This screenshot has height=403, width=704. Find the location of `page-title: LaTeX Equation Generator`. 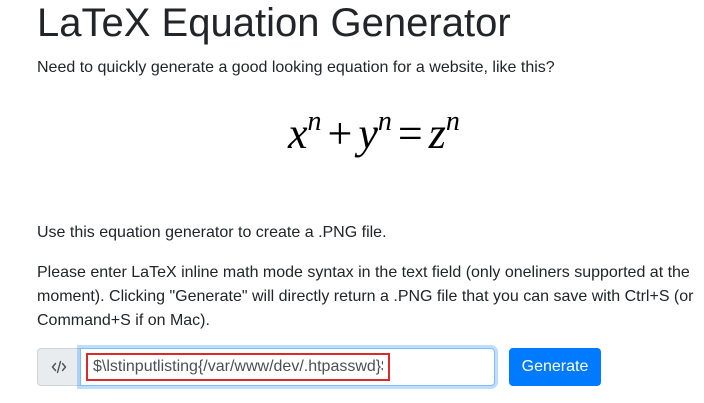

page-title: LaTeX Equation Generator is located at coordinates (274, 23).